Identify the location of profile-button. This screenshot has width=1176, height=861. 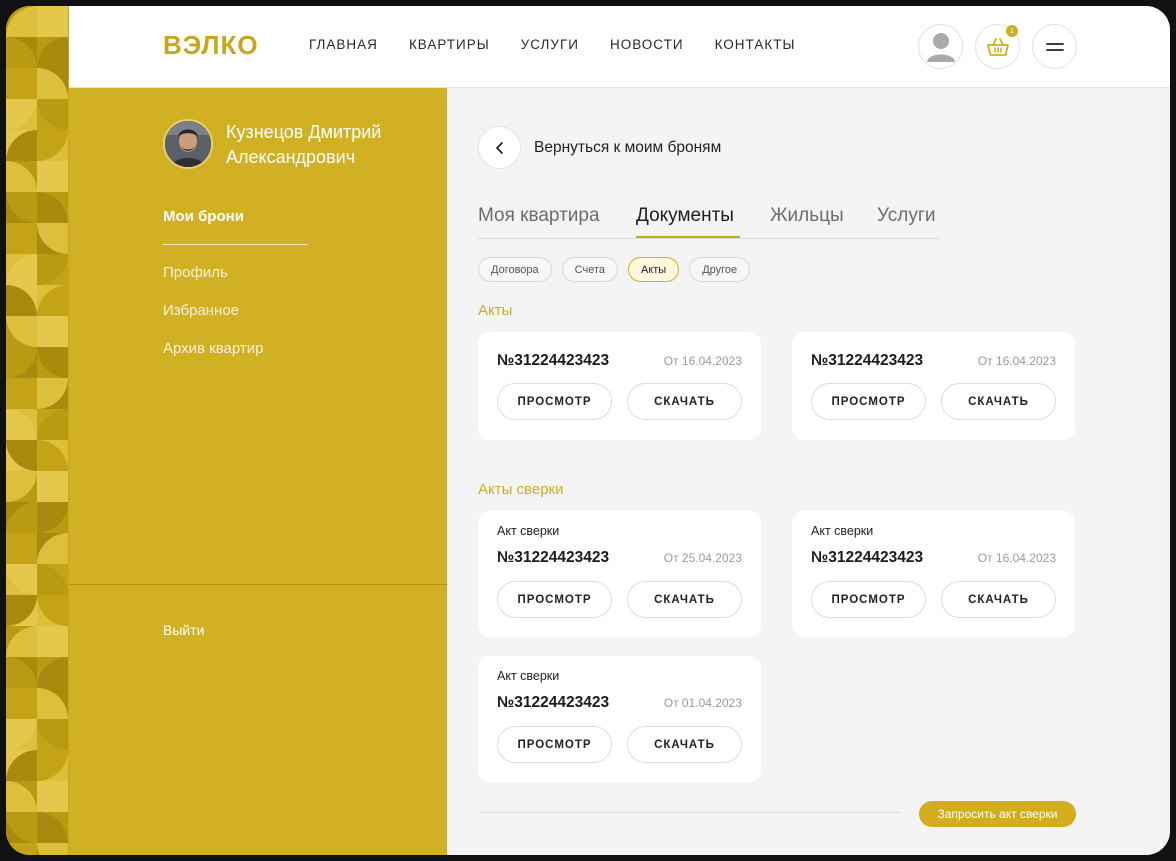
(940, 46).